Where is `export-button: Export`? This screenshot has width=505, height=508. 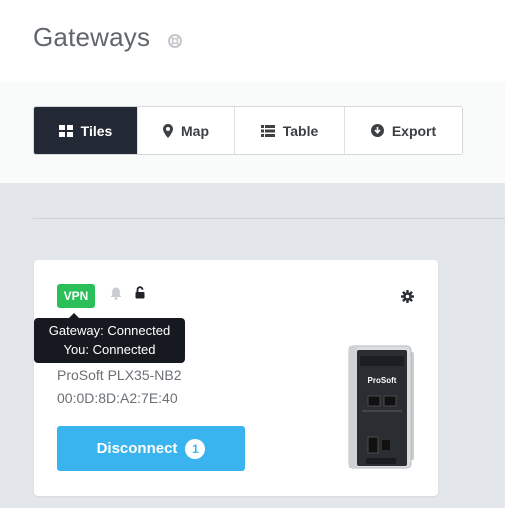 export-button: Export is located at coordinates (403, 130).